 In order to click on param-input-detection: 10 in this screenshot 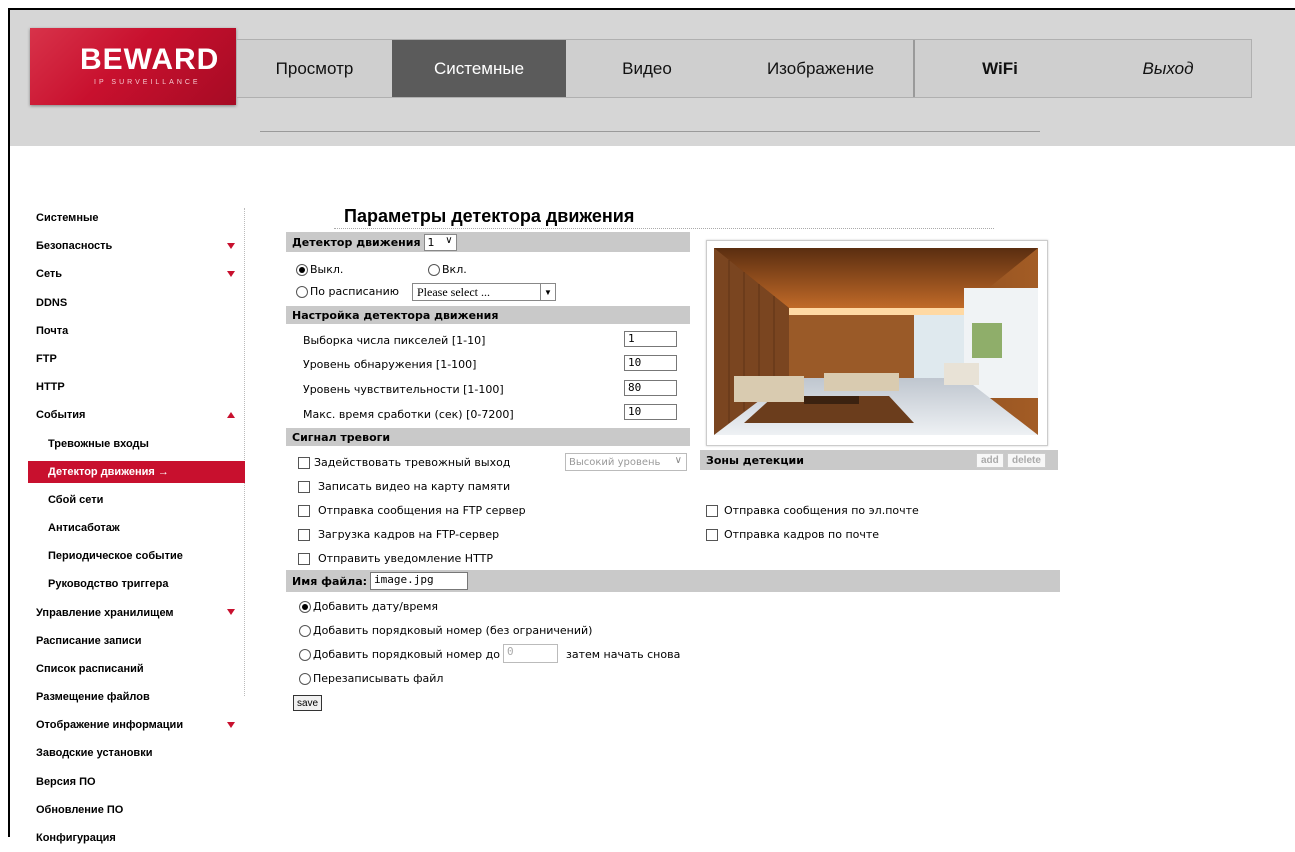, I will do `click(650, 363)`.